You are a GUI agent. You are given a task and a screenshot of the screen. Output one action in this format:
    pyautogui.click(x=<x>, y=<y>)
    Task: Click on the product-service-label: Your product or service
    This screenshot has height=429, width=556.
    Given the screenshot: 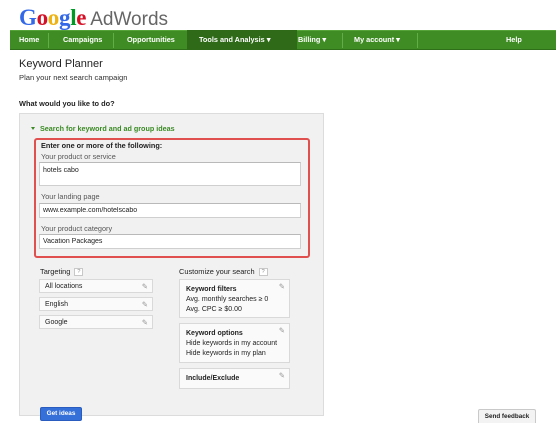 What is the action you would take?
    pyautogui.click(x=78, y=156)
    